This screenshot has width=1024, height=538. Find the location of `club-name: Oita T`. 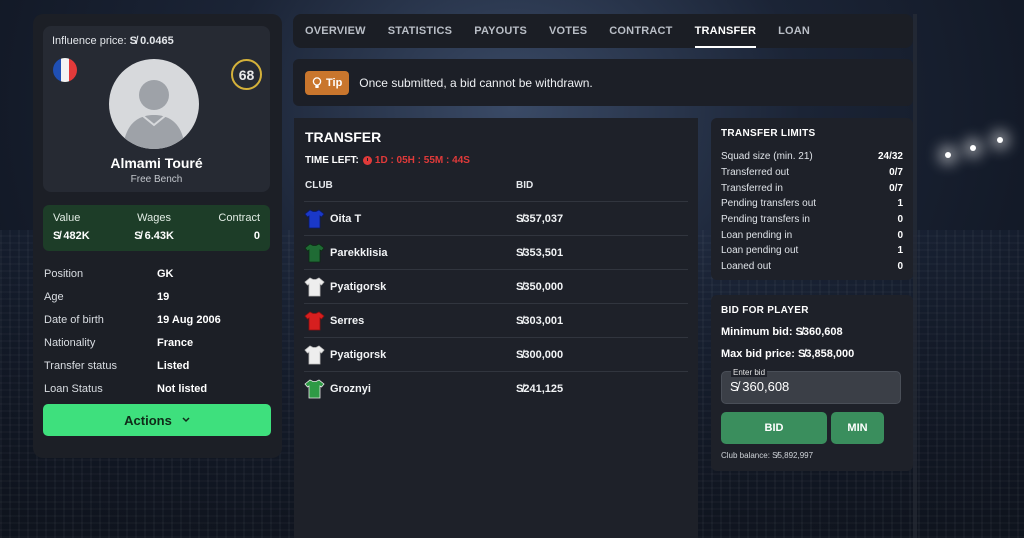

club-name: Oita T is located at coordinates (346, 218).